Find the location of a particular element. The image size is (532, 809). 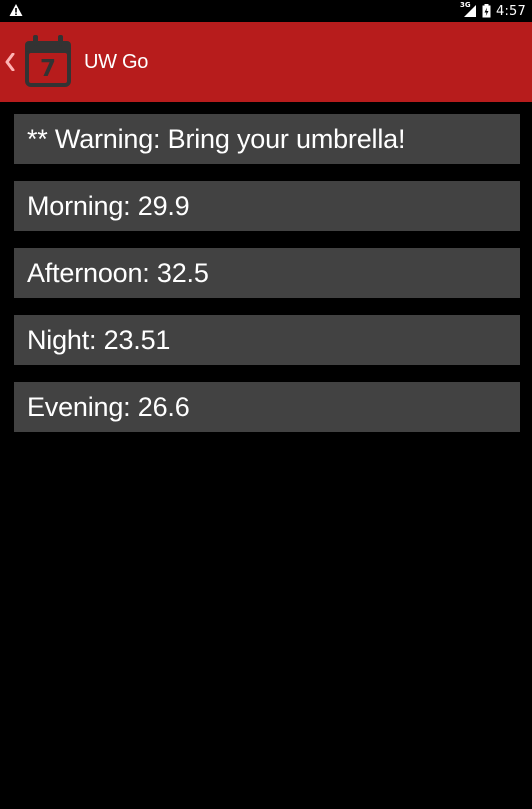

up-navigation-button: 7 is located at coordinates (38, 62).